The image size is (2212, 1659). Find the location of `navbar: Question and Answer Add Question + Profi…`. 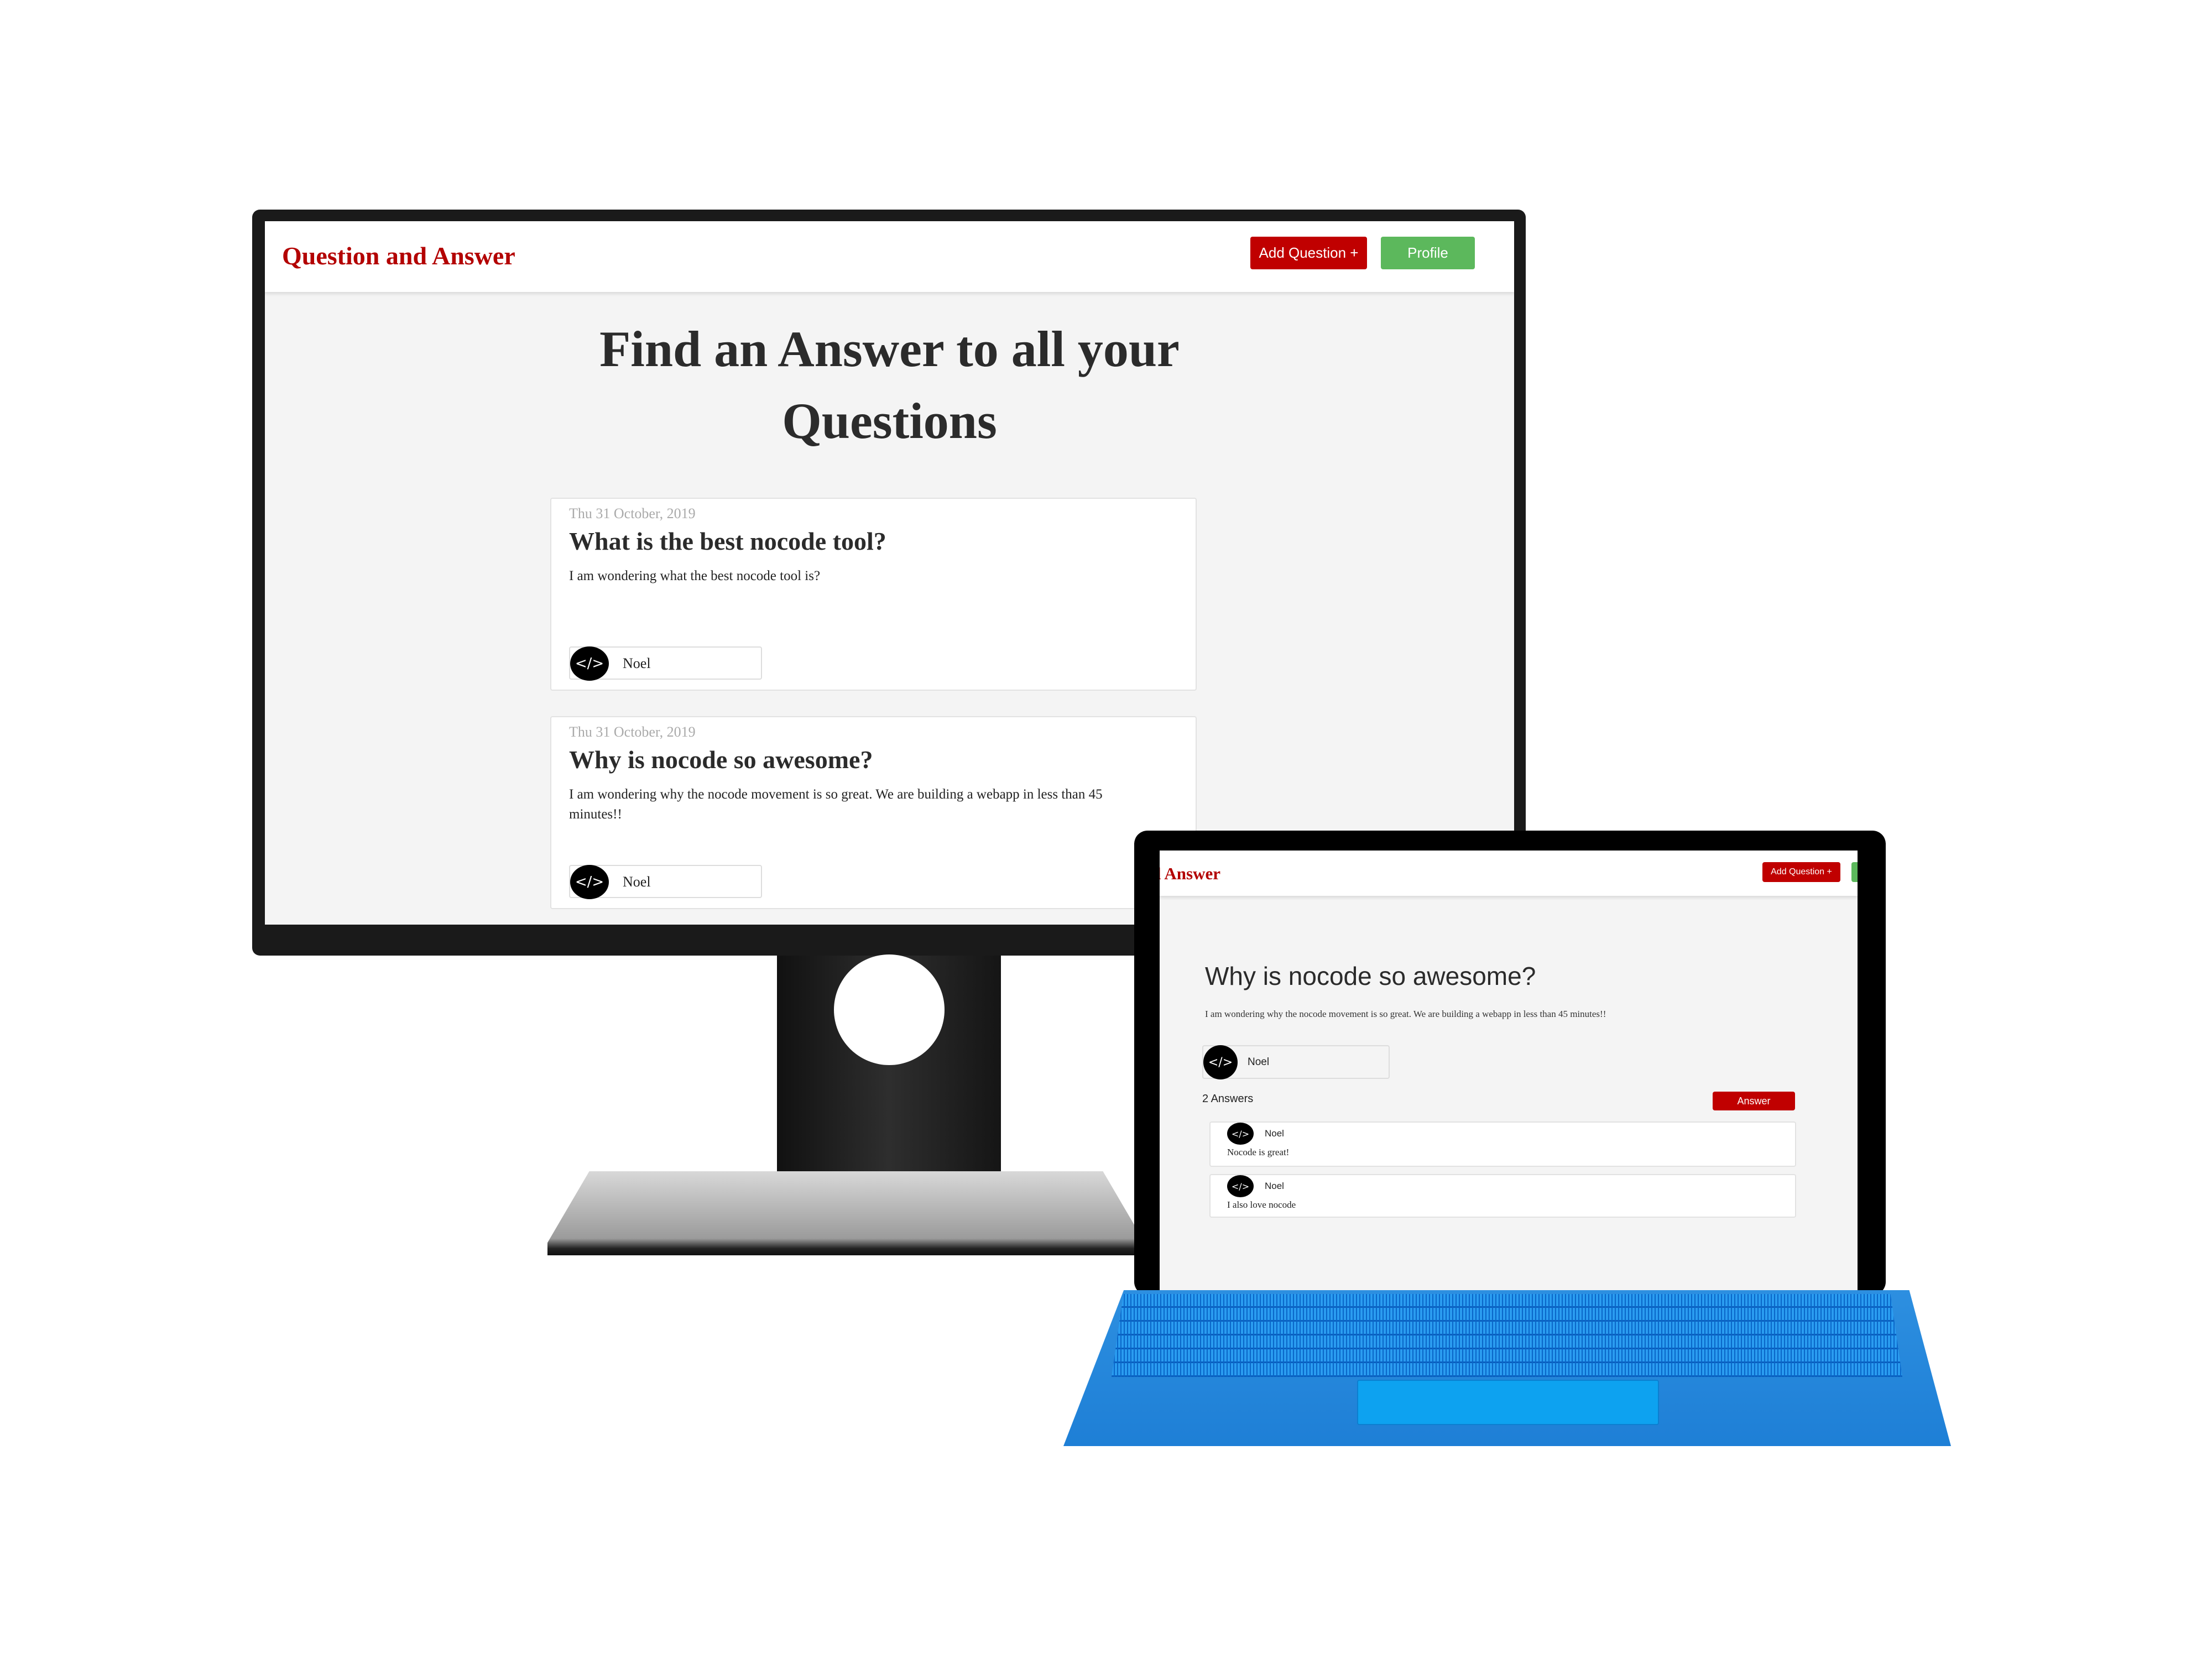

navbar: Question and Answer Add Question + Profi… is located at coordinates (890, 257).